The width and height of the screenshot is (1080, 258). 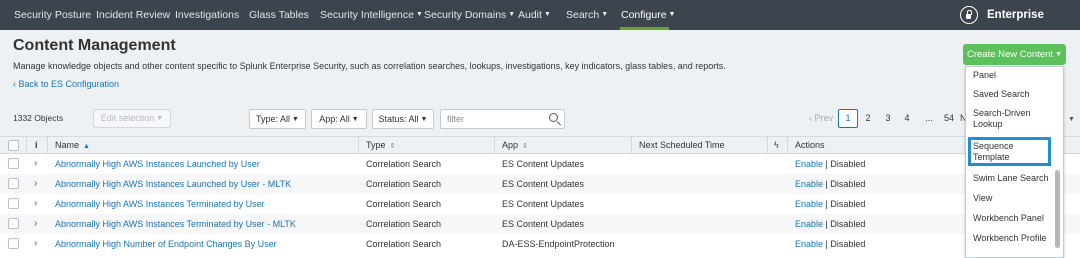 I want to click on pagination-page-2: 2, so click(x=868, y=118).